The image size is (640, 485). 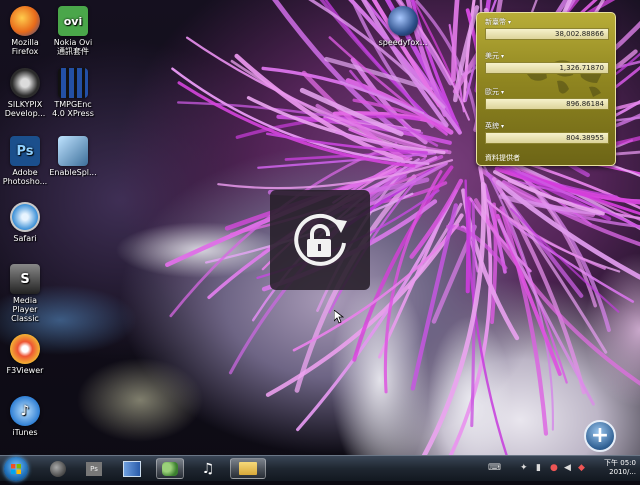 What do you see at coordinates (73, 83) in the screenshot?
I see `tmpgenc-icon` at bounding box center [73, 83].